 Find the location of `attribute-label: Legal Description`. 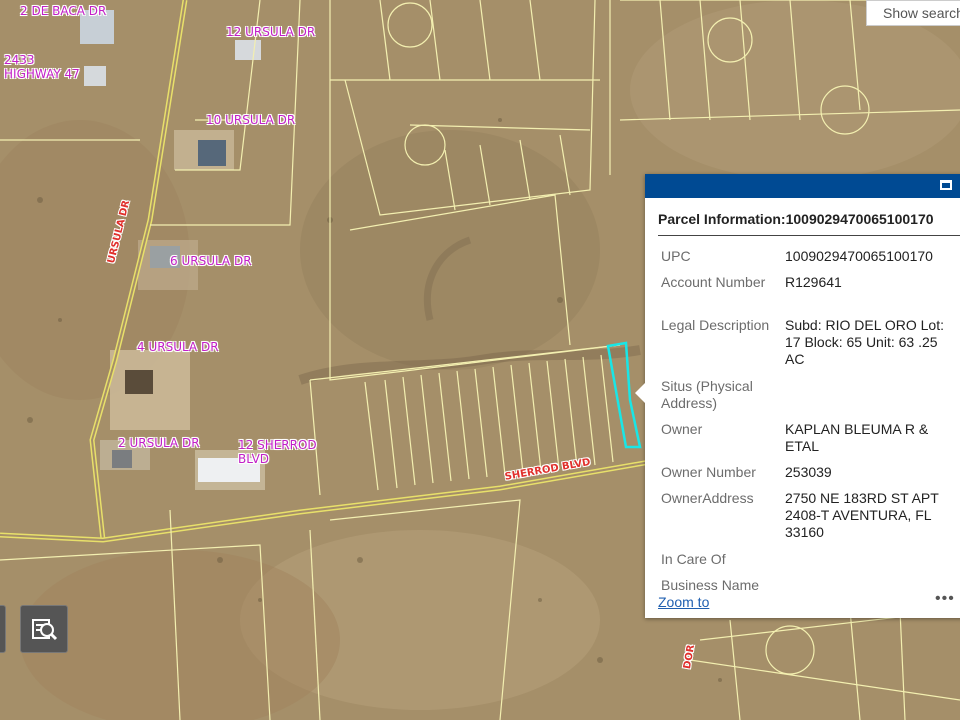

attribute-label: Legal Description is located at coordinates (715, 325).